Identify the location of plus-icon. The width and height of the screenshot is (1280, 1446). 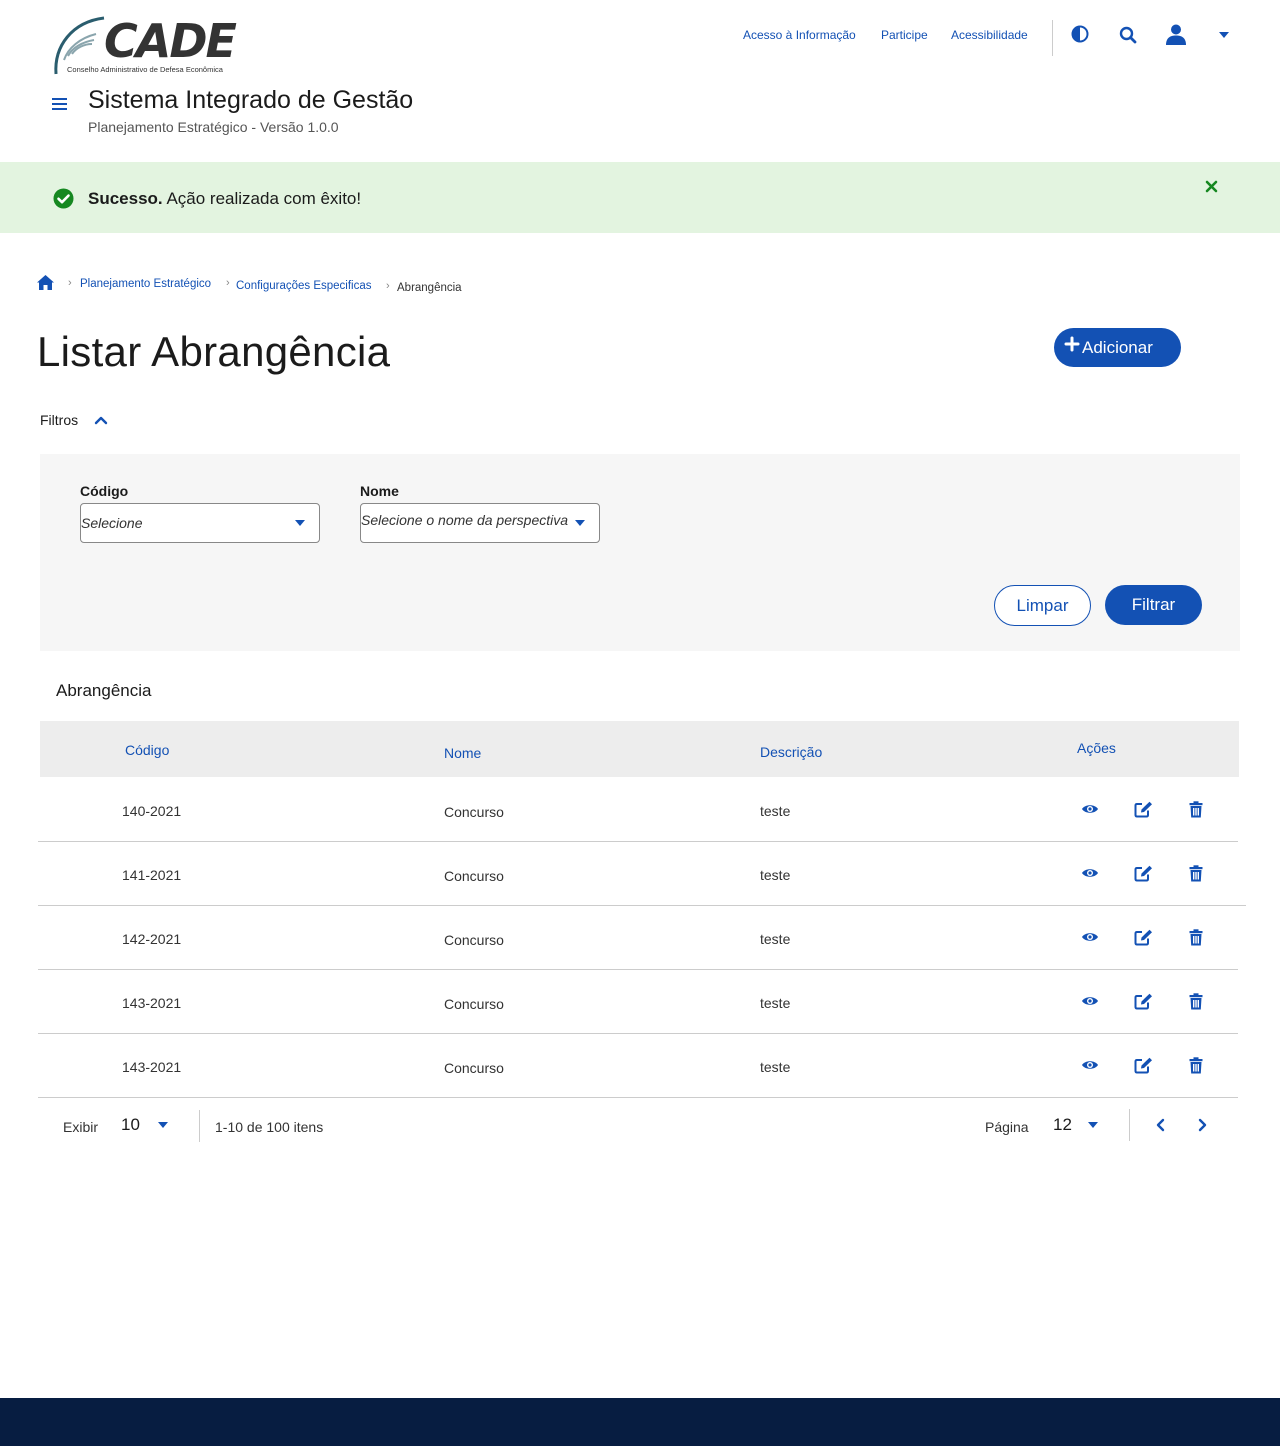
(1072, 344).